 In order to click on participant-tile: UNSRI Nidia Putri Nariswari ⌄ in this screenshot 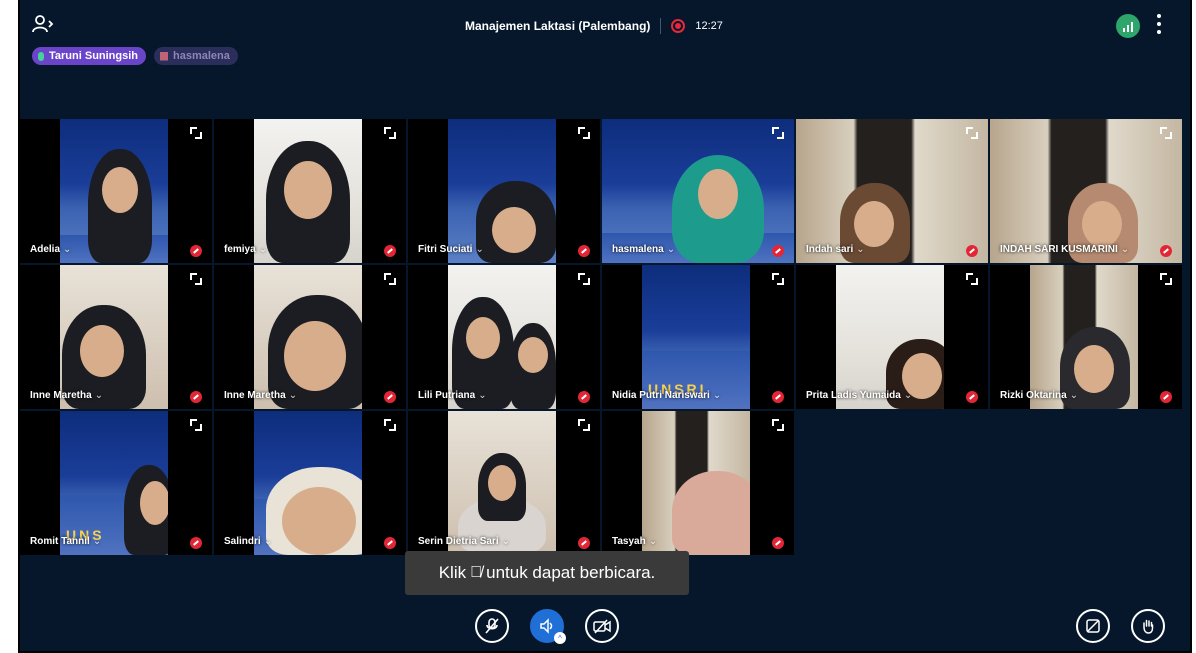, I will do `click(698, 337)`.